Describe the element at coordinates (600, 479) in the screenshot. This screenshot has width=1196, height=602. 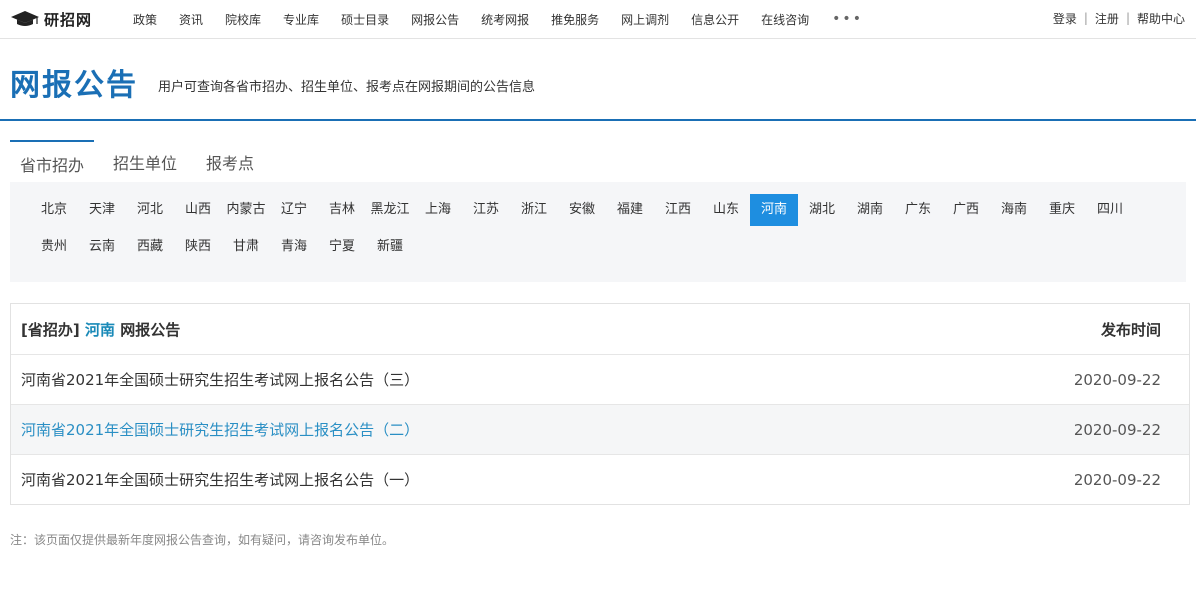
I see `table-row: 河南省2021年全国硕士研究生招生考试网上报名公告（一） 2020-09-22` at that location.